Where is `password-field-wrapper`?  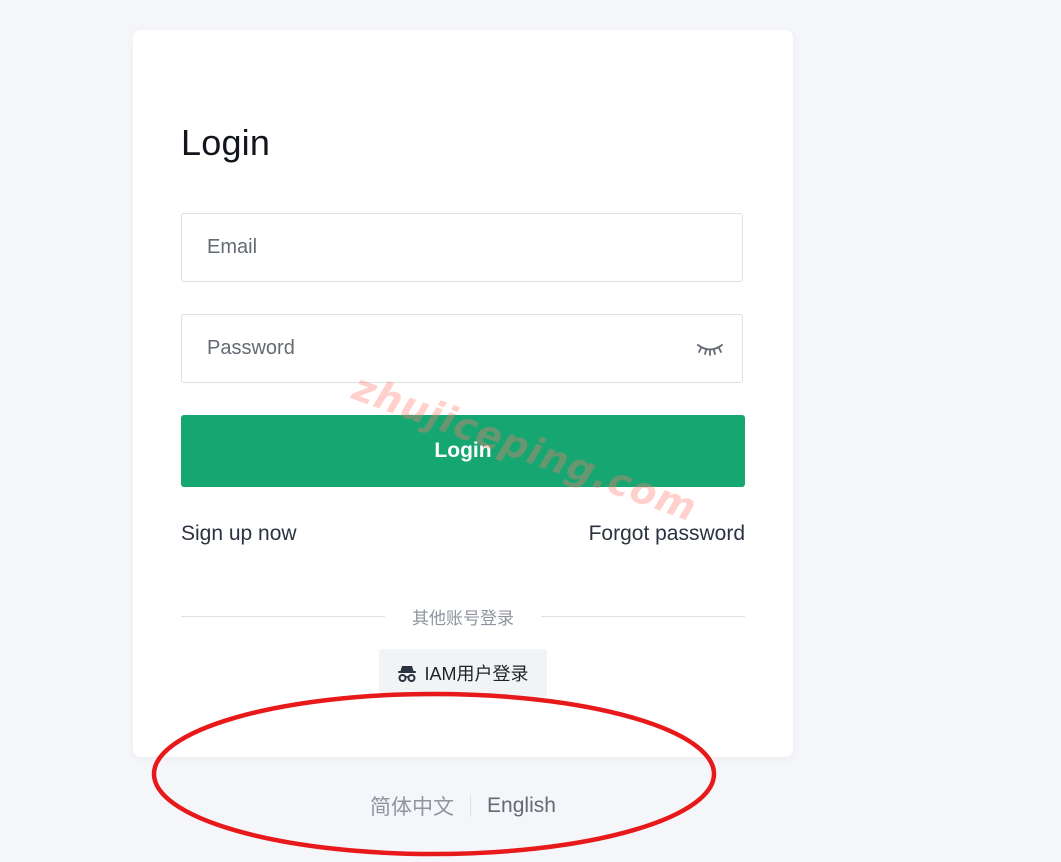
password-field-wrapper is located at coordinates (462, 348).